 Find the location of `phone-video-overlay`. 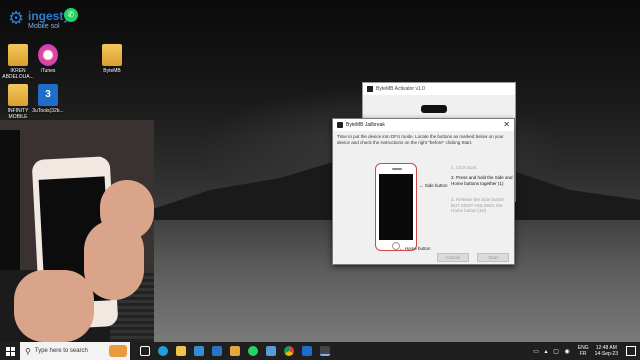

phone-video-overlay is located at coordinates (77, 231).